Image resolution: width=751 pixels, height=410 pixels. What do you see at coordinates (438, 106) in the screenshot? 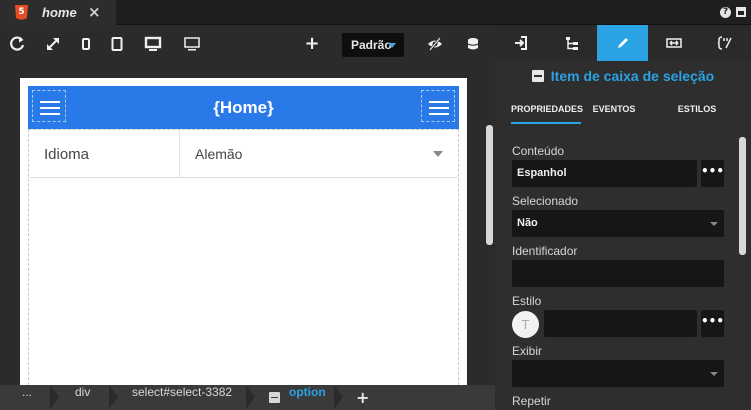
I see `menu-right-icon` at bounding box center [438, 106].